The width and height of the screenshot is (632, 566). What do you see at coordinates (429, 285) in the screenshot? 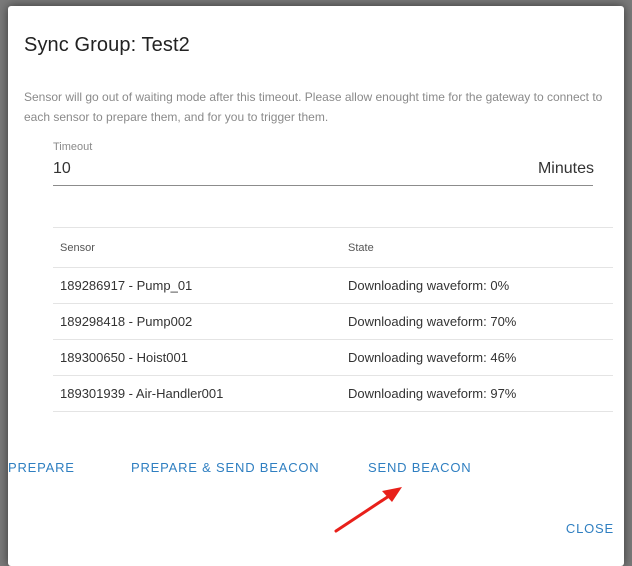
I see `state-cell: Downloading waveform: 0%` at bounding box center [429, 285].